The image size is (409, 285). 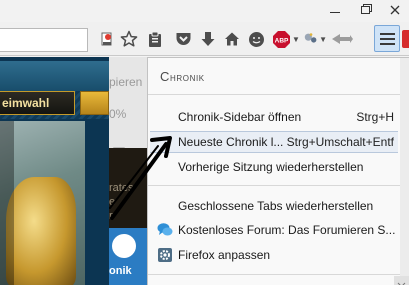 I want to click on bookmark-star-button, so click(x=129, y=39).